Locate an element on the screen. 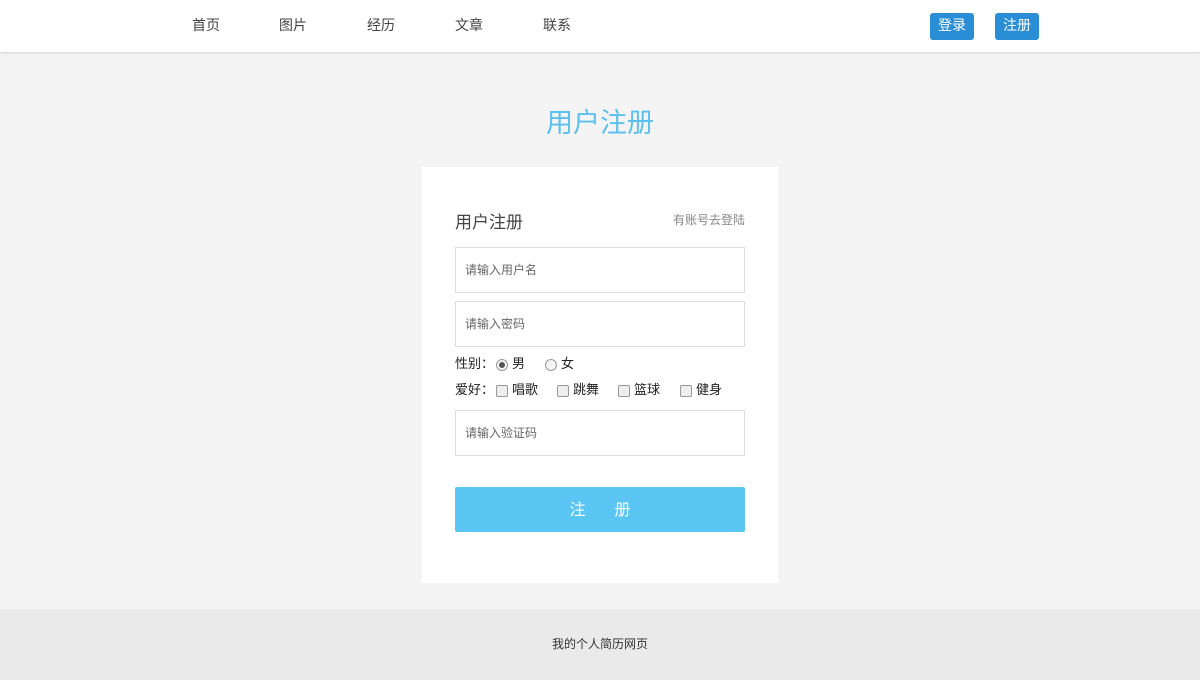  nav-home-link: 首页 is located at coordinates (206, 26).